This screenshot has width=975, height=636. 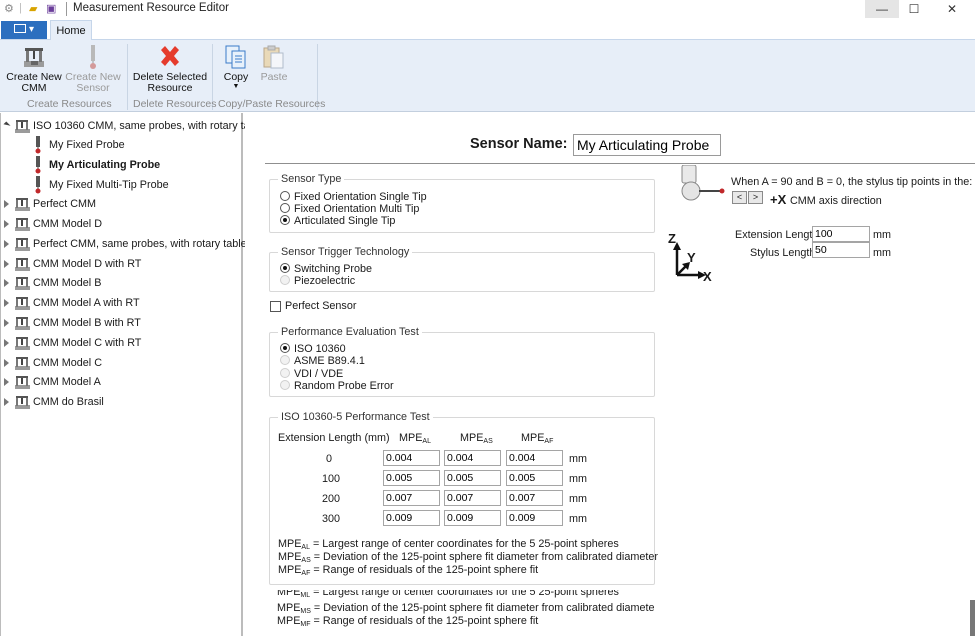 I want to click on copy-label: Copy, so click(x=236, y=77).